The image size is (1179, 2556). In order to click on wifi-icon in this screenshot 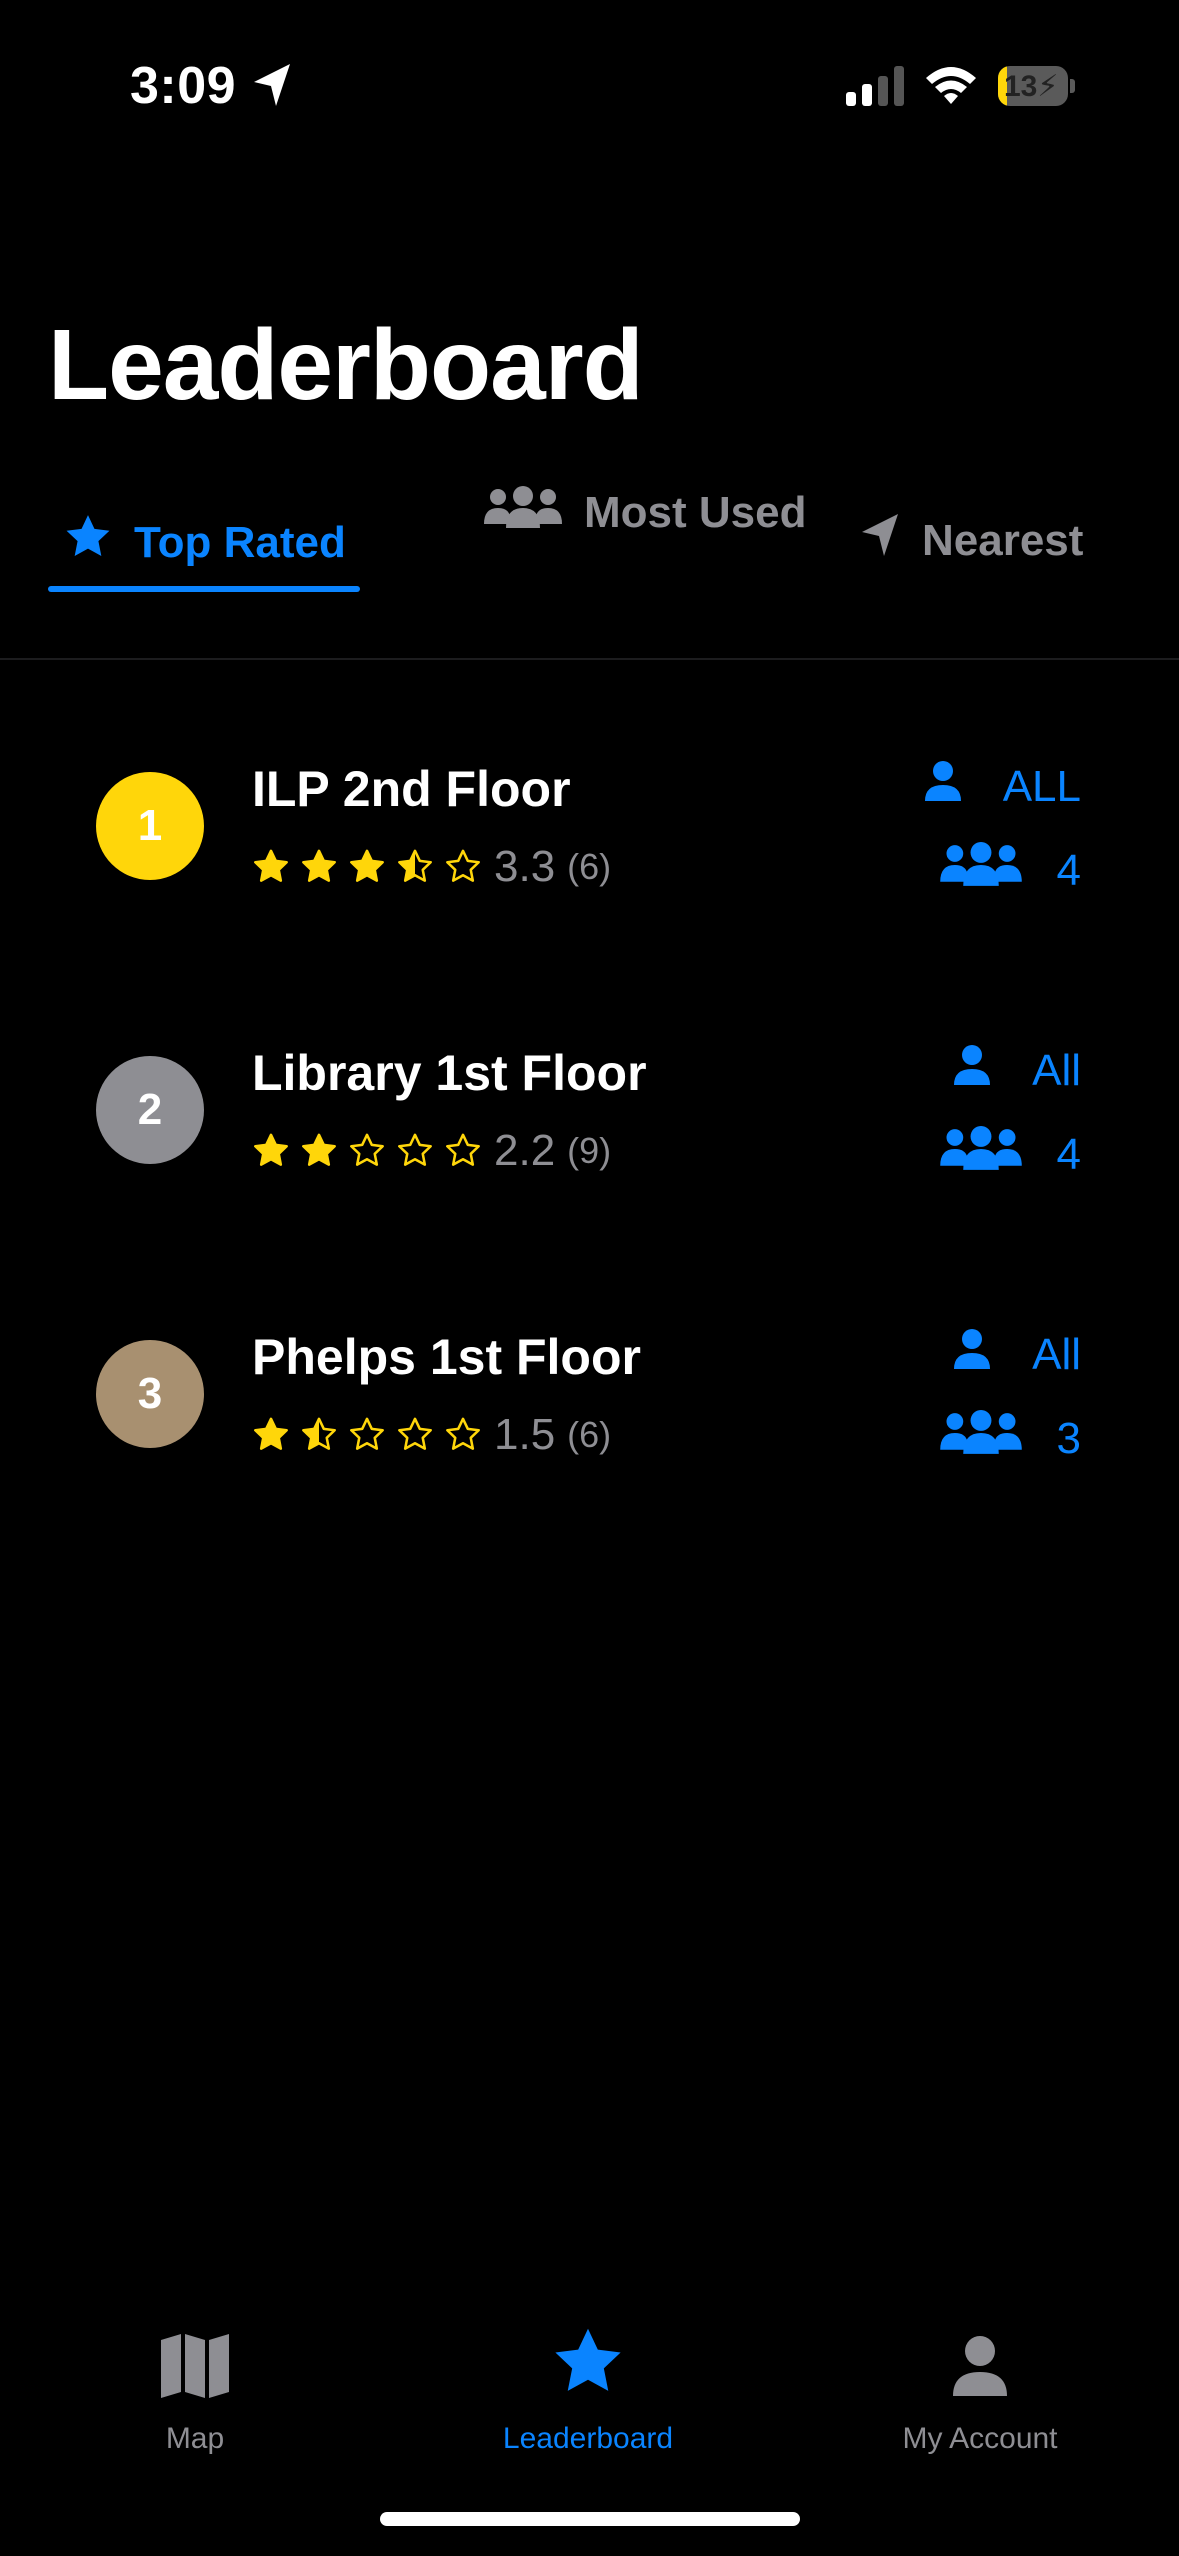, I will do `click(951, 87)`.